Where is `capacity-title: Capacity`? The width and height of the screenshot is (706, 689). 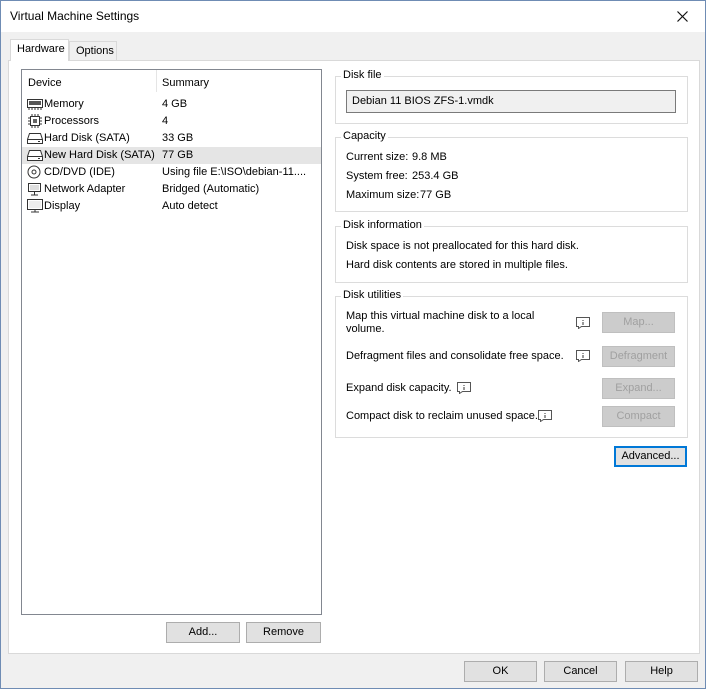
capacity-title: Capacity is located at coordinates (364, 136).